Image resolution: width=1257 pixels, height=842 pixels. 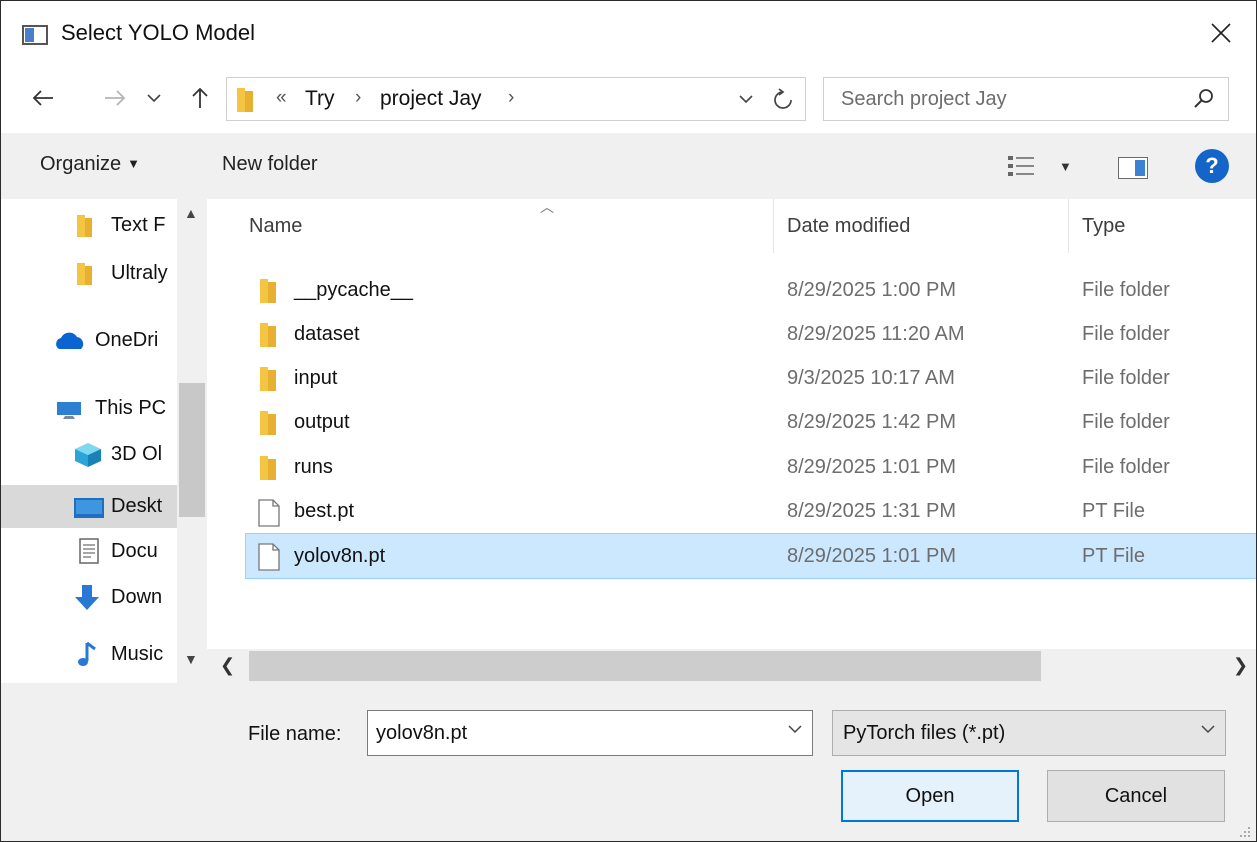 I want to click on breadcrumb-try: Try, so click(x=320, y=99).